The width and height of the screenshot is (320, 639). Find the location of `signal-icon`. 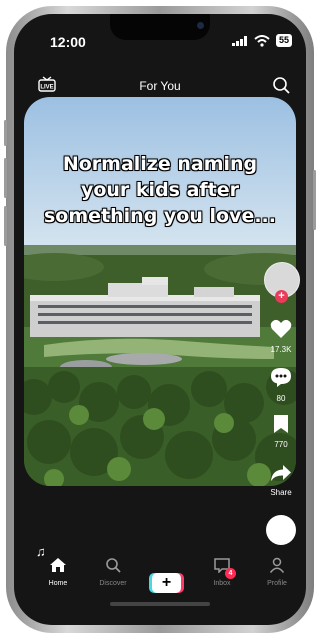

signal-icon is located at coordinates (239, 40).